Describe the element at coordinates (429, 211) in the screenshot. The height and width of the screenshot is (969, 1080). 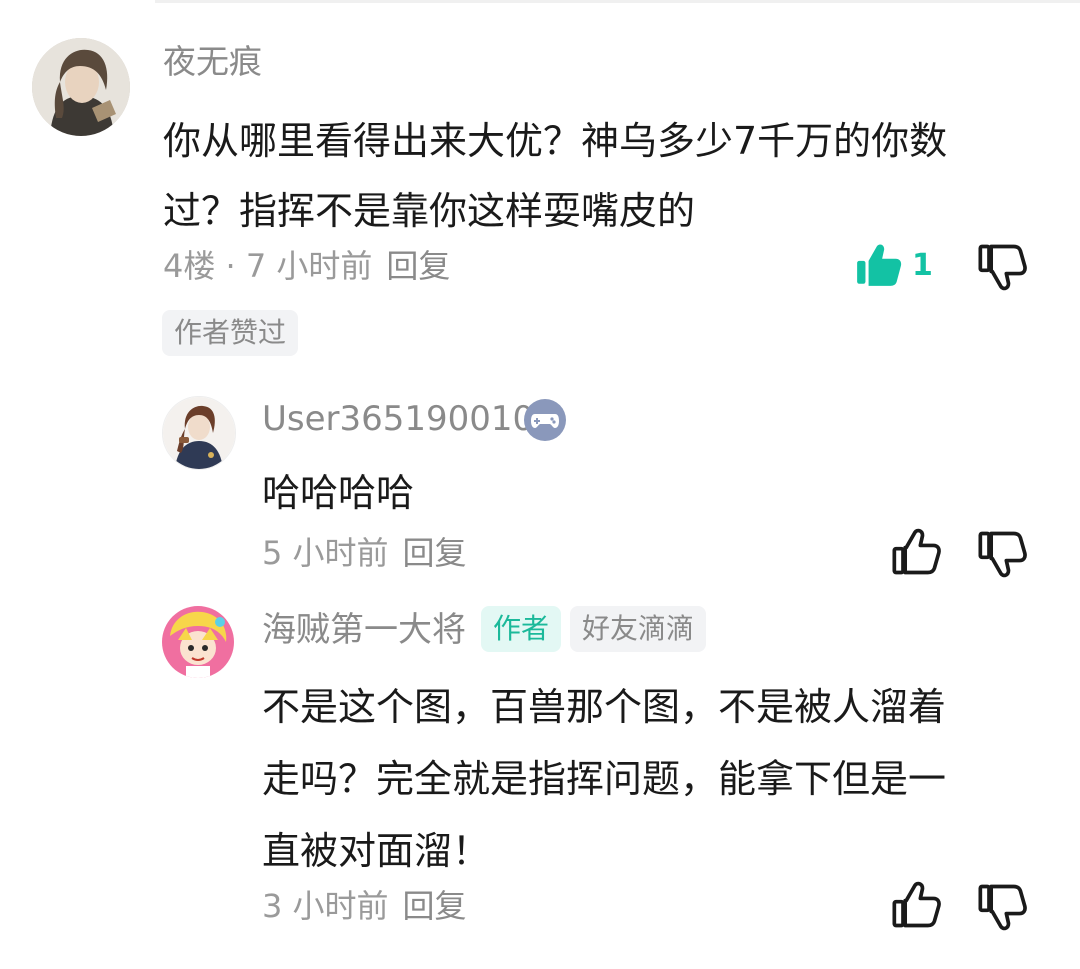
I see `comment-line: 过？指挥不是靠你这样耍嘴皮的` at that location.